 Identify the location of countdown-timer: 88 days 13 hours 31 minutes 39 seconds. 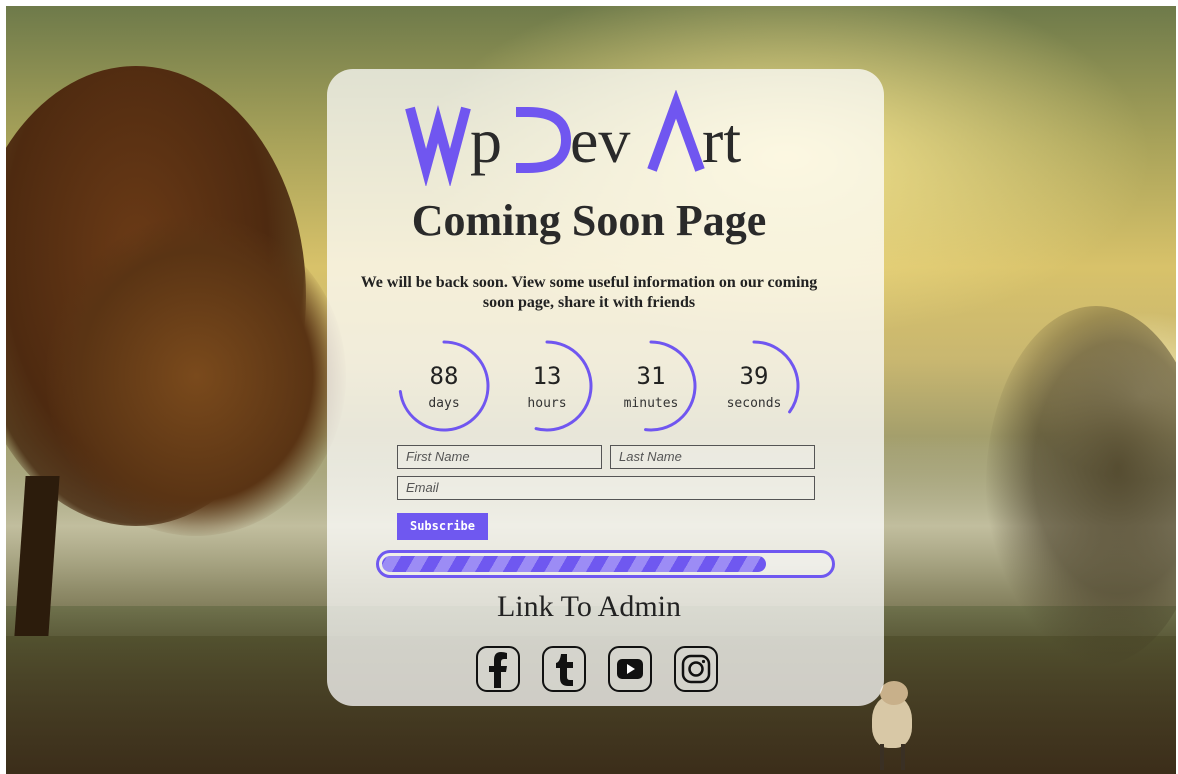
(603, 386).